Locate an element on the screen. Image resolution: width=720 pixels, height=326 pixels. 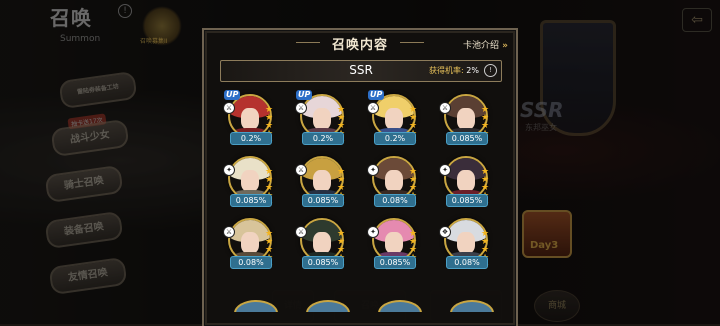
magic-icon: ❖ is located at coordinates (445, 232).